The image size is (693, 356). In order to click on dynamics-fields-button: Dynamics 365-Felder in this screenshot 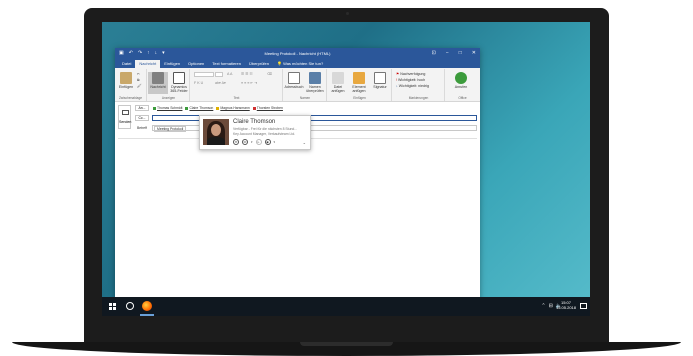, I will do `click(179, 82)`.